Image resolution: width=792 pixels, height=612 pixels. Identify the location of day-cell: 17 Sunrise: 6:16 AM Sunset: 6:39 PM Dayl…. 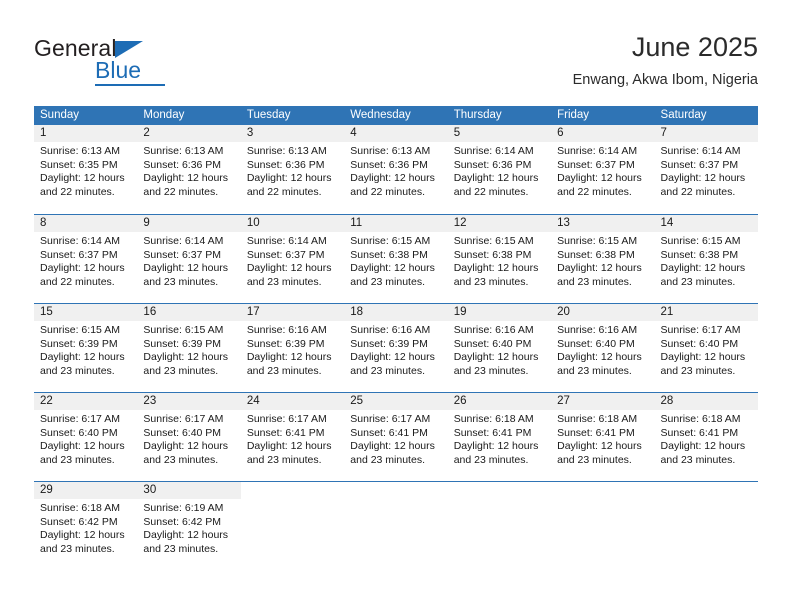
(292, 348).